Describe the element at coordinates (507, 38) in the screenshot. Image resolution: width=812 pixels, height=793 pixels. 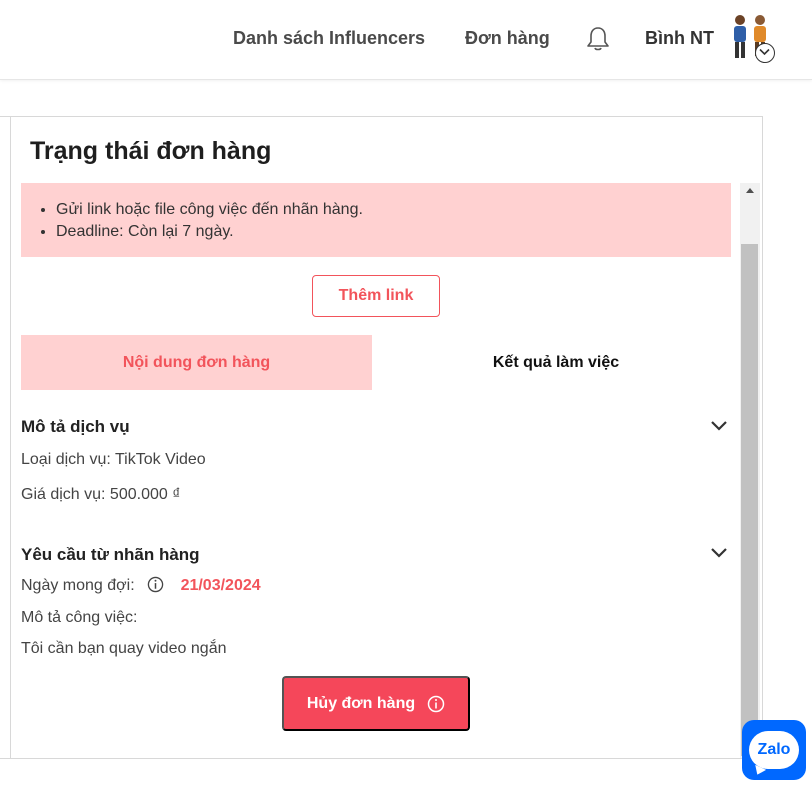
I see `nav-orders-link: Đơn hàng` at that location.